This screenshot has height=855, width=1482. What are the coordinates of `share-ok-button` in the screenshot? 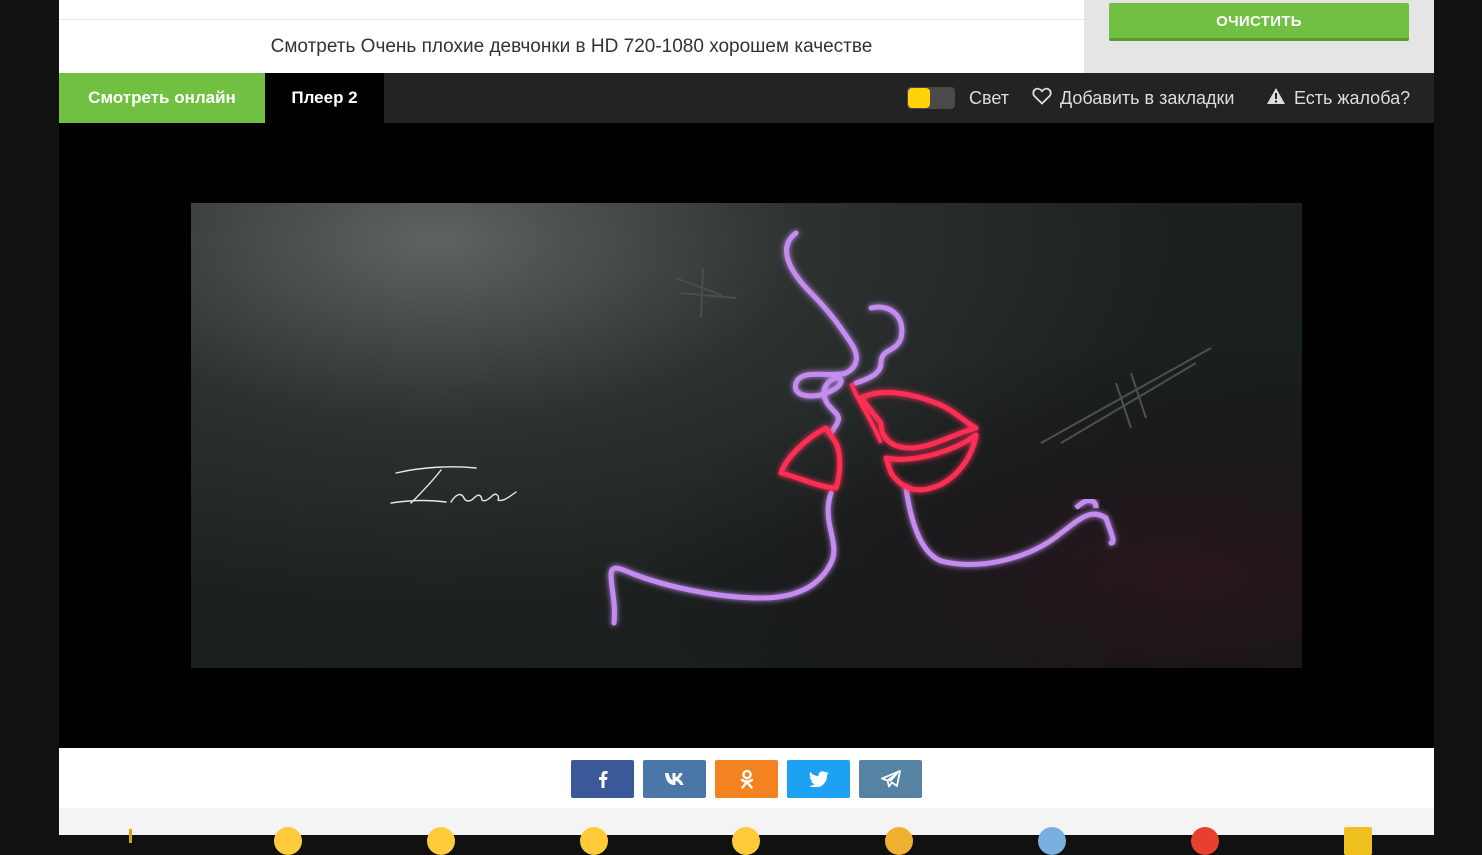 It's located at (746, 779).